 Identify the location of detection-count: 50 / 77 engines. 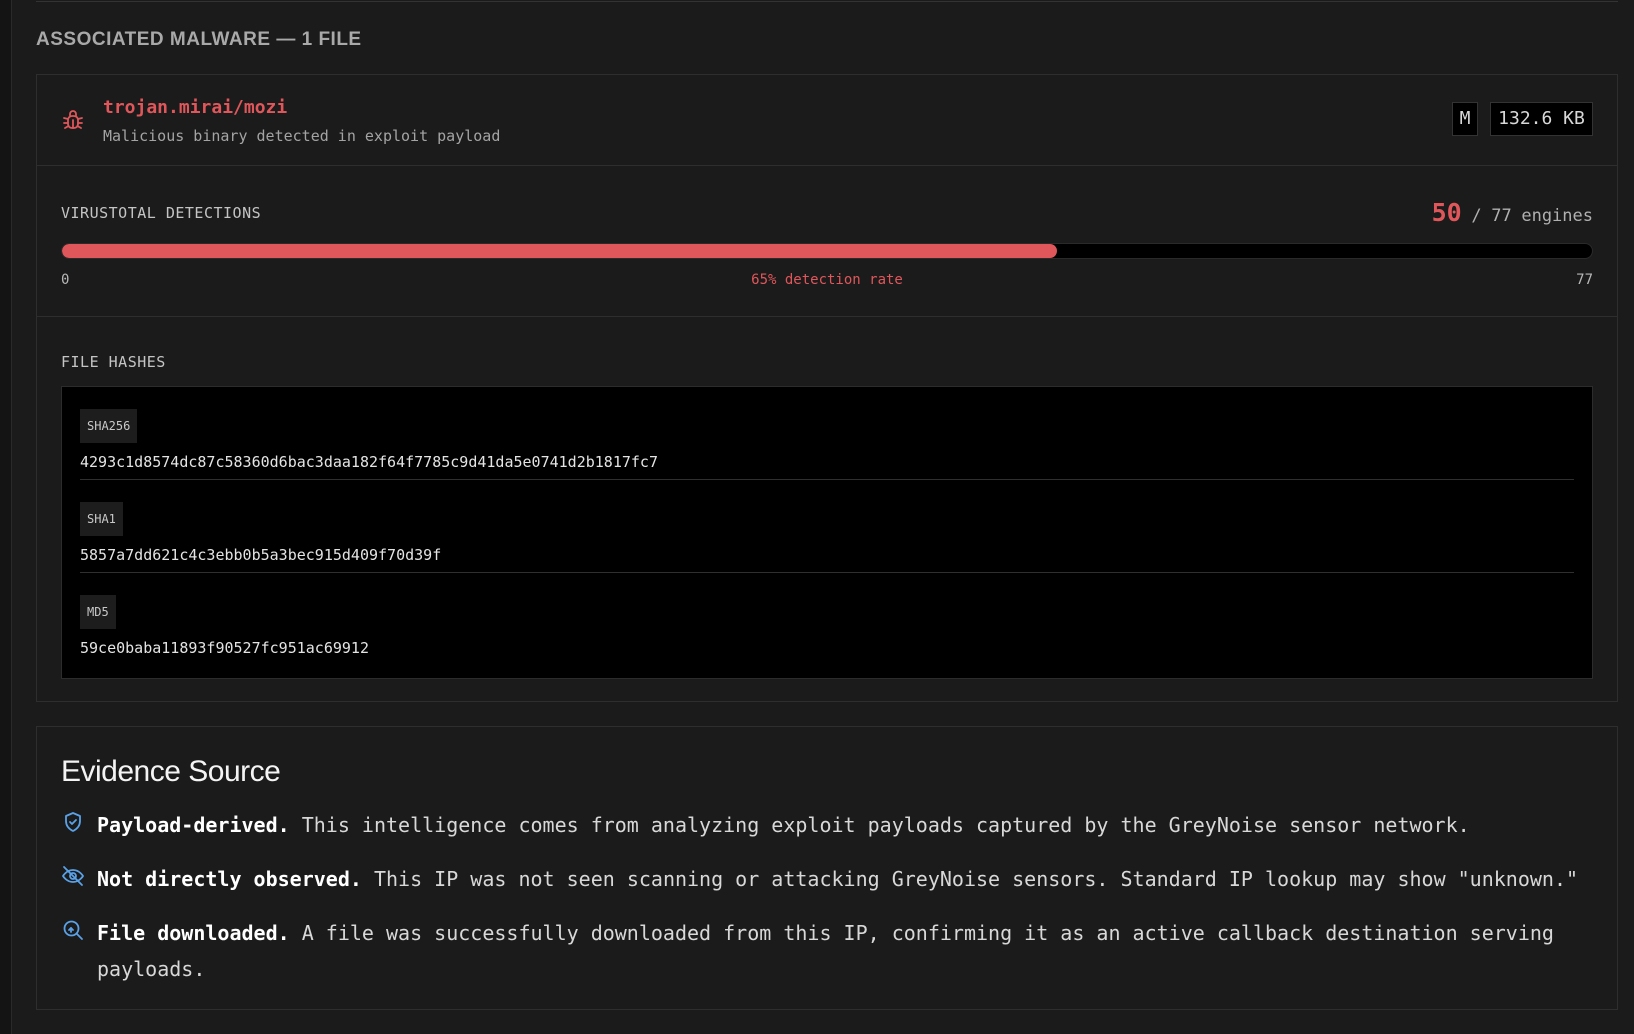
(1512, 212).